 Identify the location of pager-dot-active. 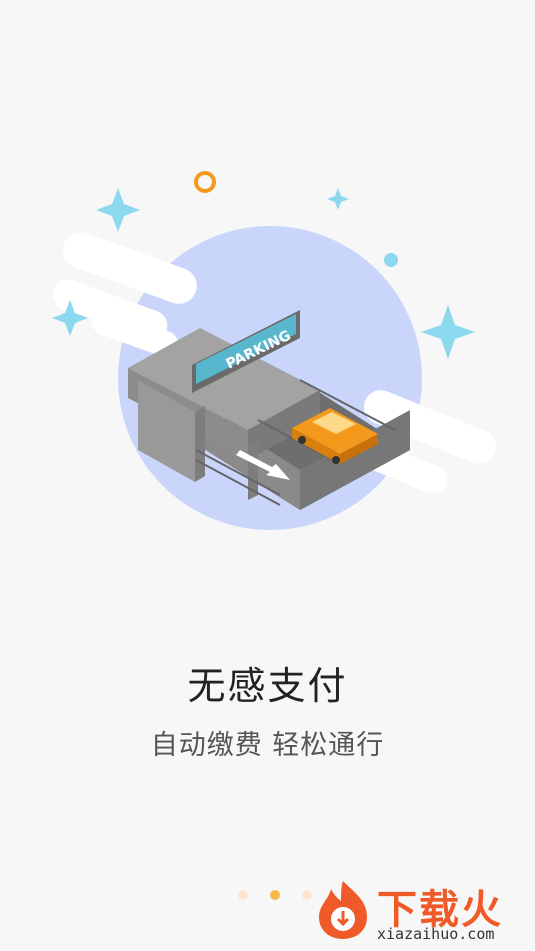
(275, 895).